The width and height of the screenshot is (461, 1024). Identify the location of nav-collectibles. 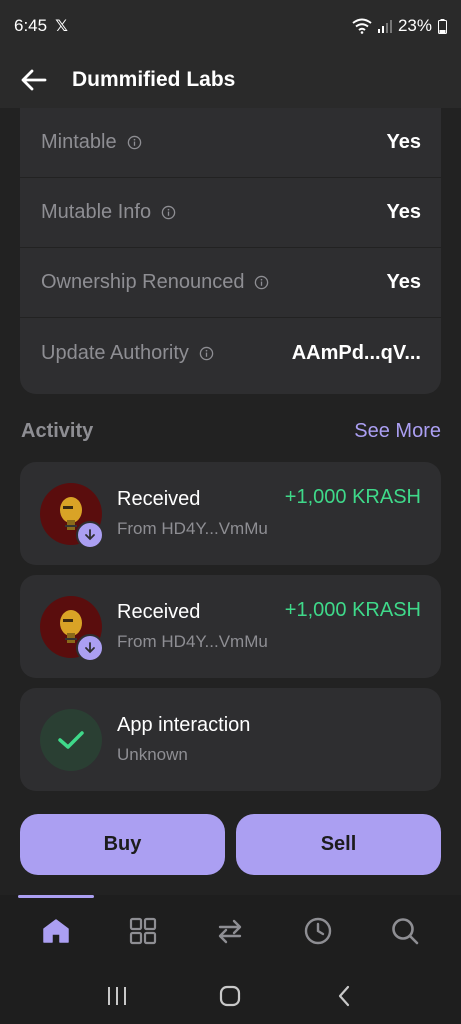
(143, 931).